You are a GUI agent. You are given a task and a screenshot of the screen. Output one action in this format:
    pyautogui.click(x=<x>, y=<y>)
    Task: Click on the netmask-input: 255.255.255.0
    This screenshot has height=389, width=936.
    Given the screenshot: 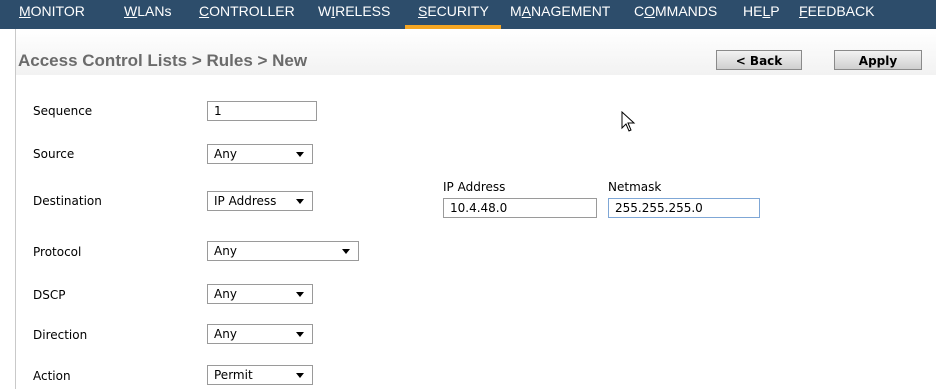 What is the action you would take?
    pyautogui.click(x=684, y=208)
    